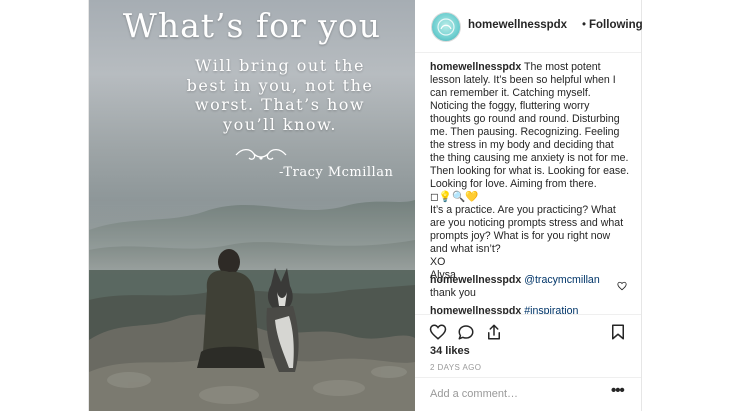 This screenshot has height=415, width=730. I want to click on avatar-logo-icon, so click(446, 27).